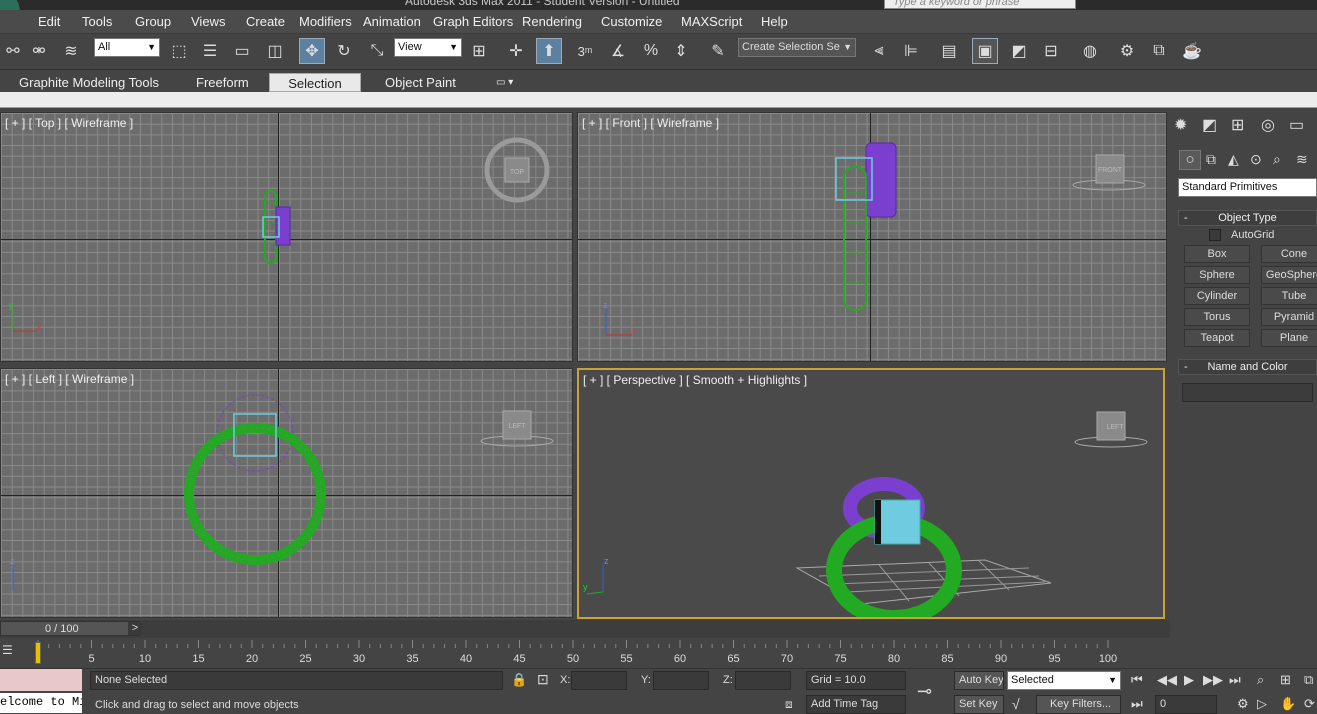  Describe the element at coordinates (473, 21) in the screenshot. I see `menu-graph-editors: Graph Editors` at that location.